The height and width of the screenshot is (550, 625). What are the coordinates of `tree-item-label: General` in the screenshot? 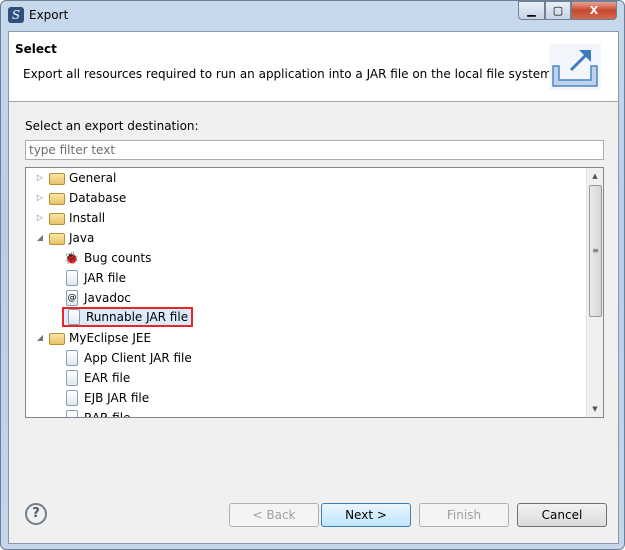 It's located at (93, 178).